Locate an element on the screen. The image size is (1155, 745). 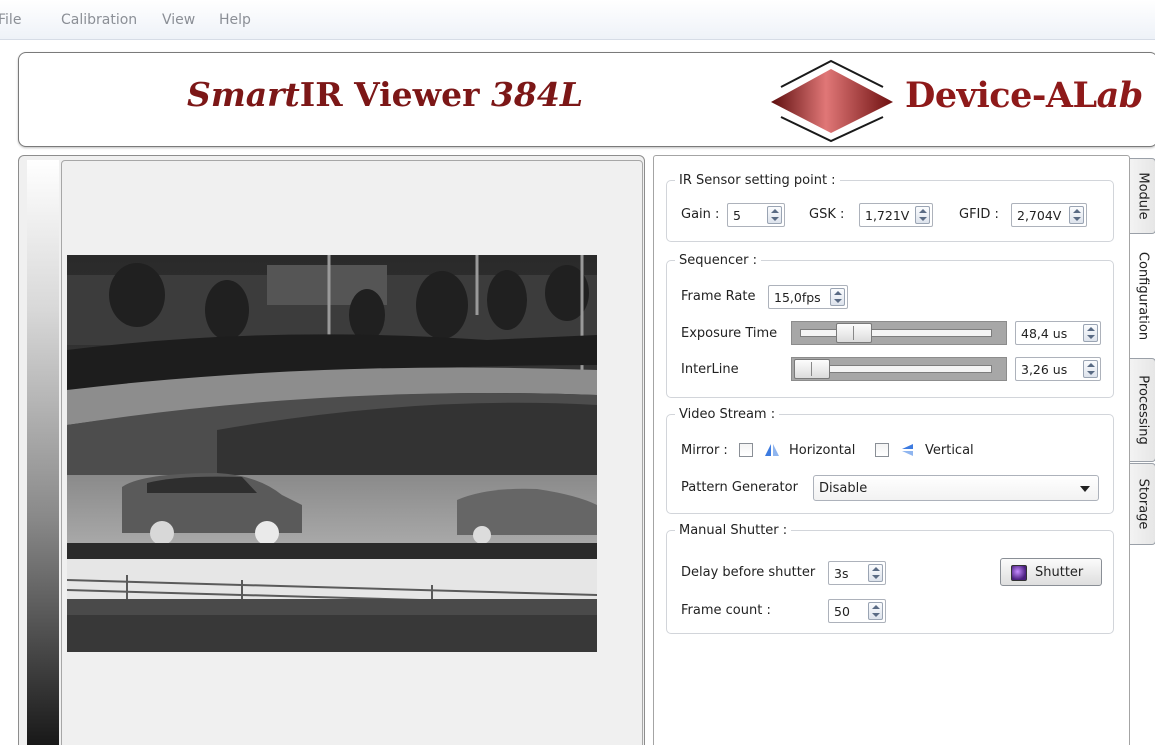
exposure-time-slider is located at coordinates (899, 333).